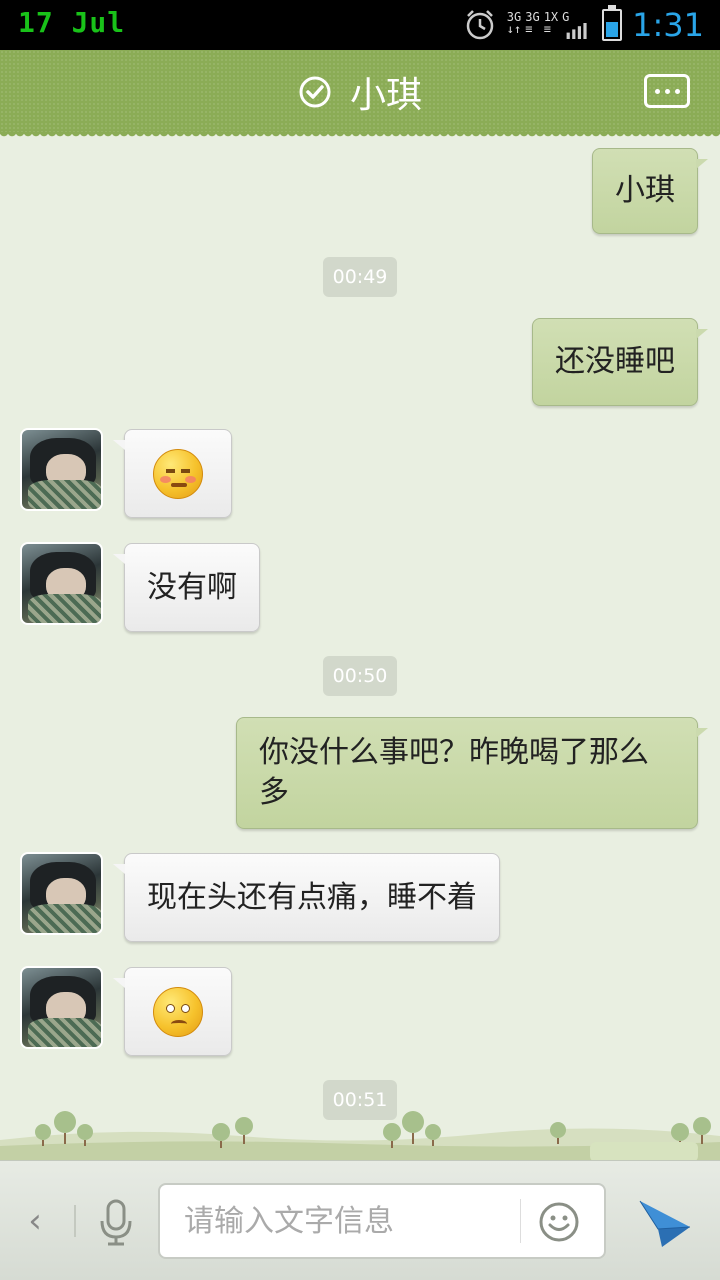  Describe the element at coordinates (664, 1223) in the screenshot. I see `send-icon` at that location.